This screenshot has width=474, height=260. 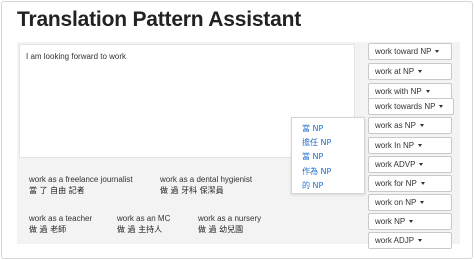 I want to click on example-chinese: 做 過 主持人, so click(x=140, y=229).